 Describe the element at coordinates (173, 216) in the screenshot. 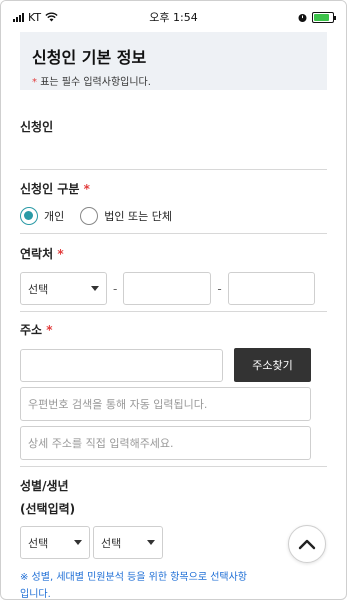

I see `applicant-type-radio-group: 개인 법인 또는 단체` at that location.